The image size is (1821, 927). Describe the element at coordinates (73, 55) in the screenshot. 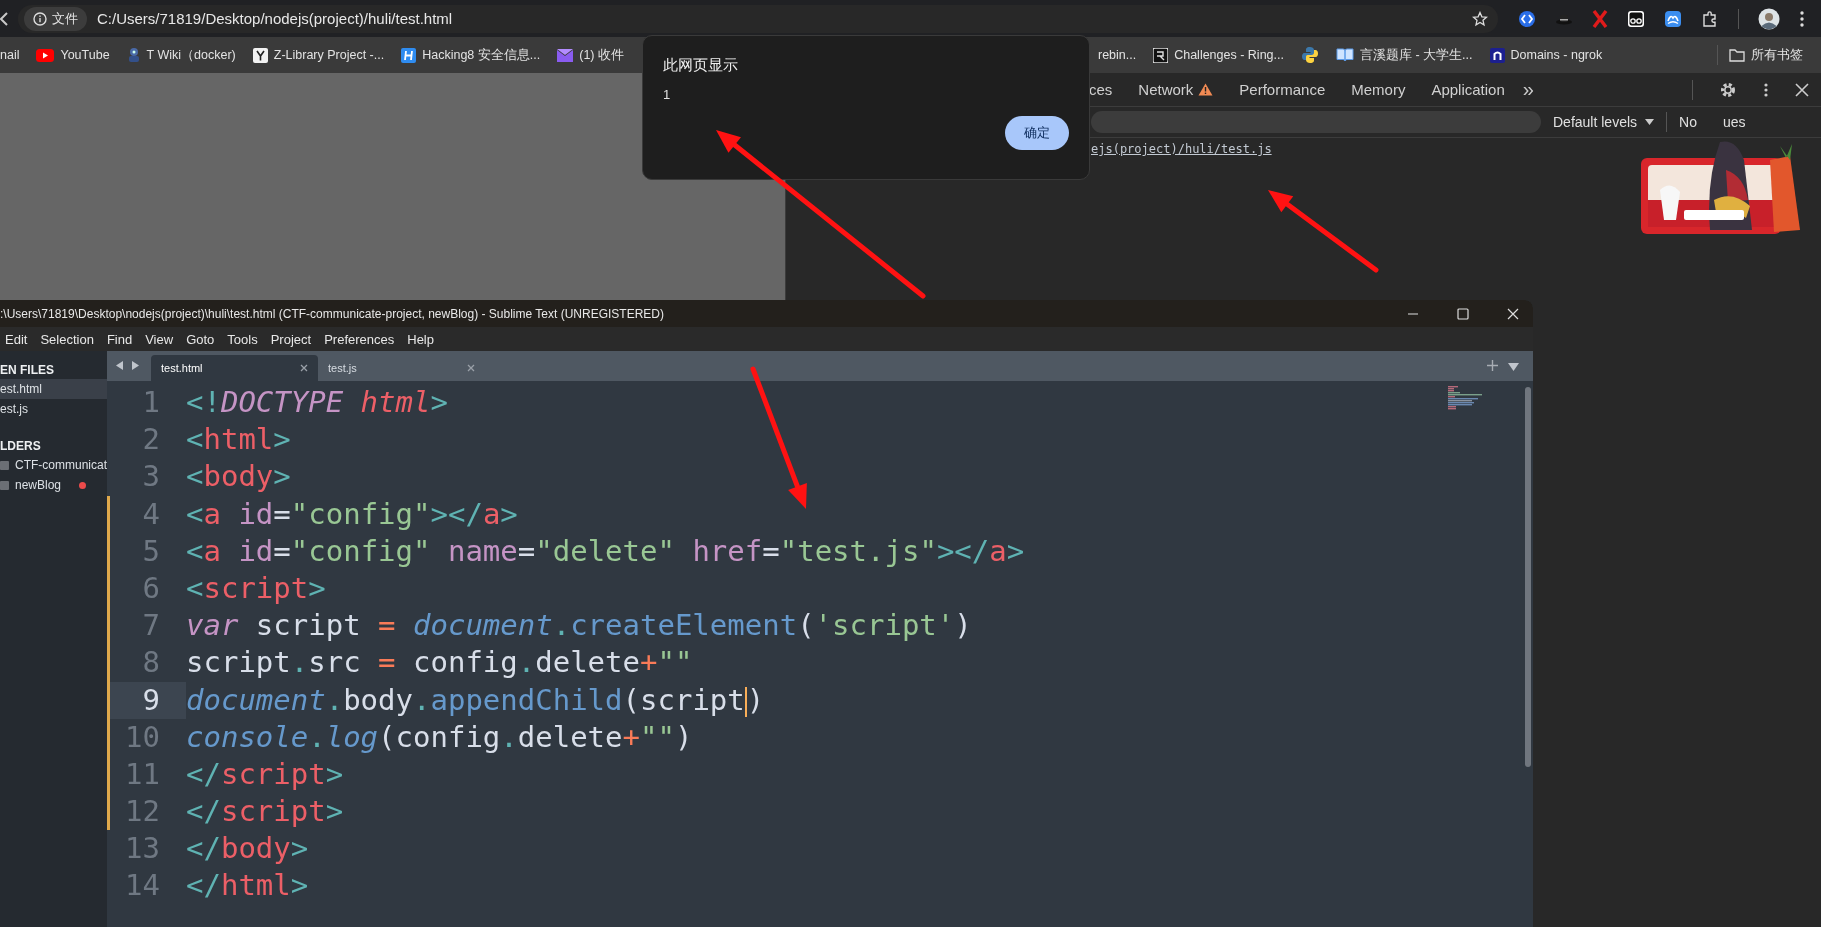

I see `bookmark: YouTube` at that location.